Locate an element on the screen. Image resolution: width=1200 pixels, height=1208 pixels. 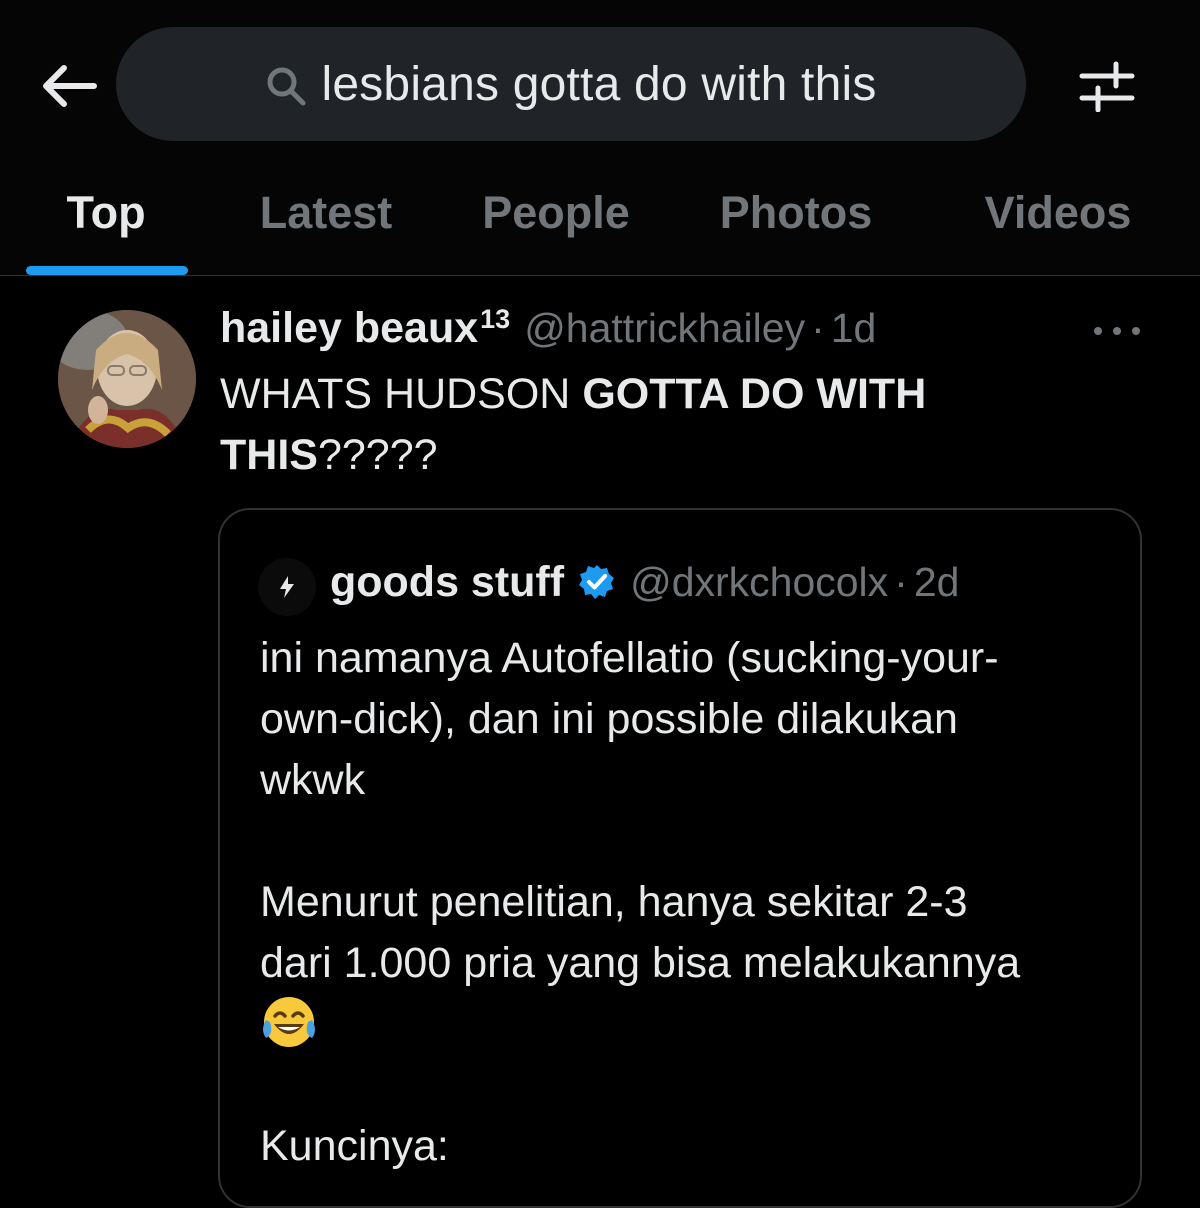
verified-badge-icon is located at coordinates (597, 582).